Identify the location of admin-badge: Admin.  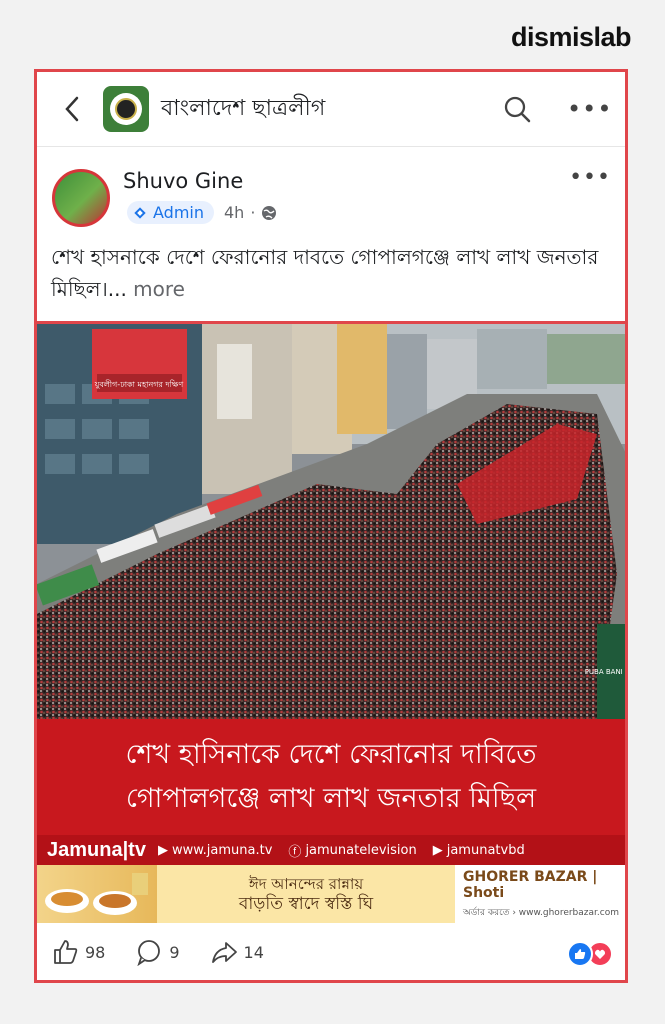
(170, 212).